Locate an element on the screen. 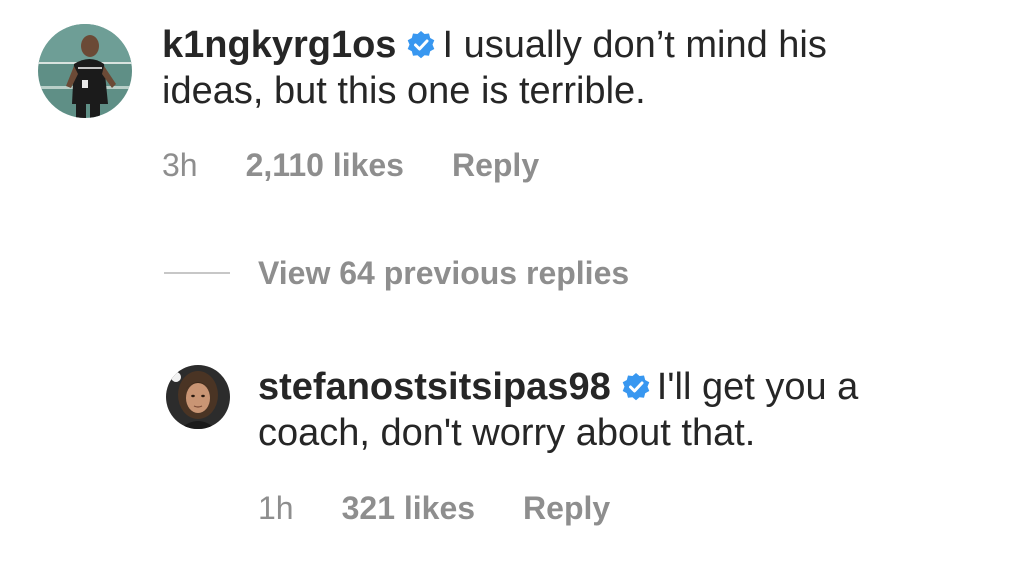  comment-text-line2: coach, don't worry about that. is located at coordinates (507, 433).